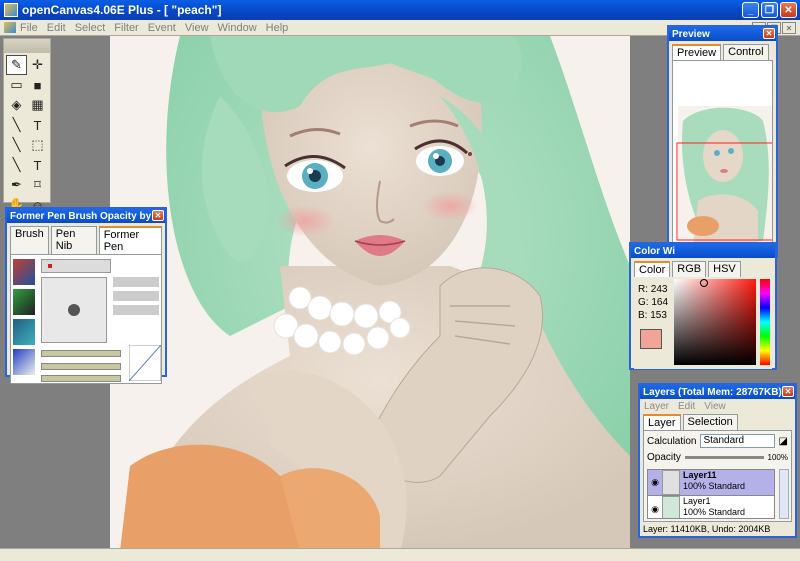 Image resolution: width=800 pixels, height=561 pixels. I want to click on maximize-button: ❐, so click(769, 10).